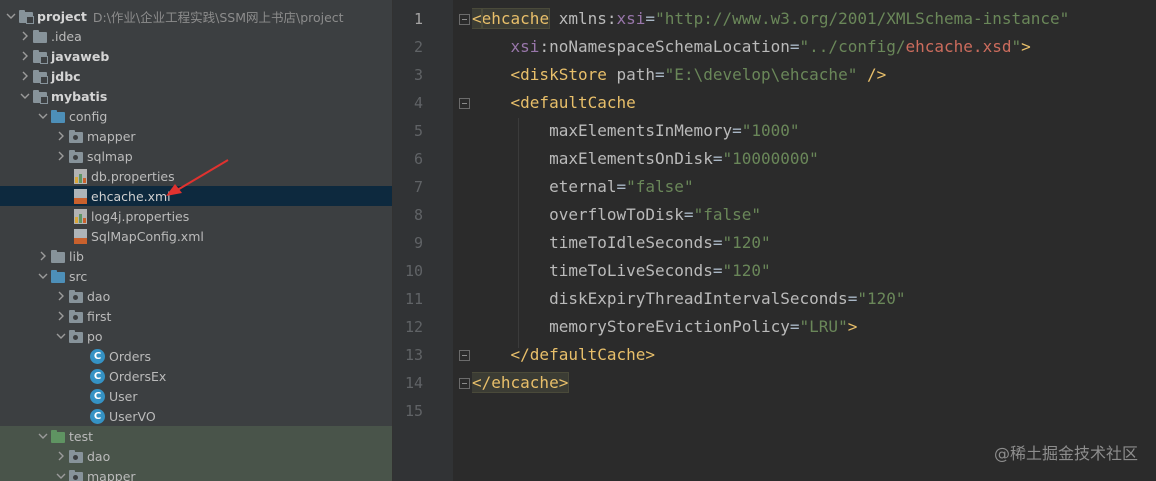 This screenshot has height=481, width=1156. What do you see at coordinates (196, 216) in the screenshot?
I see `tree-row-log4j-properties: log4j.properties` at bounding box center [196, 216].